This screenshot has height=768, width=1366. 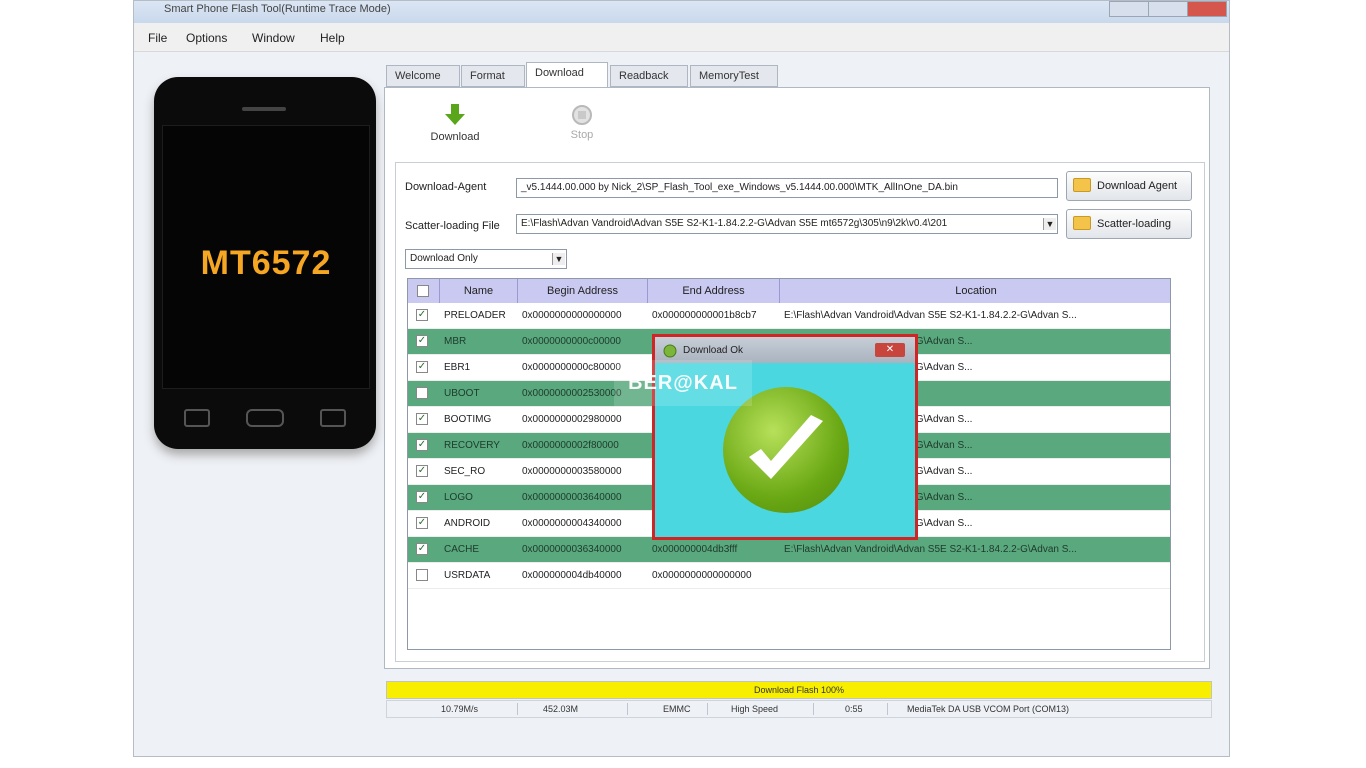 What do you see at coordinates (332, 38) in the screenshot?
I see `menu-help: Help` at bounding box center [332, 38].